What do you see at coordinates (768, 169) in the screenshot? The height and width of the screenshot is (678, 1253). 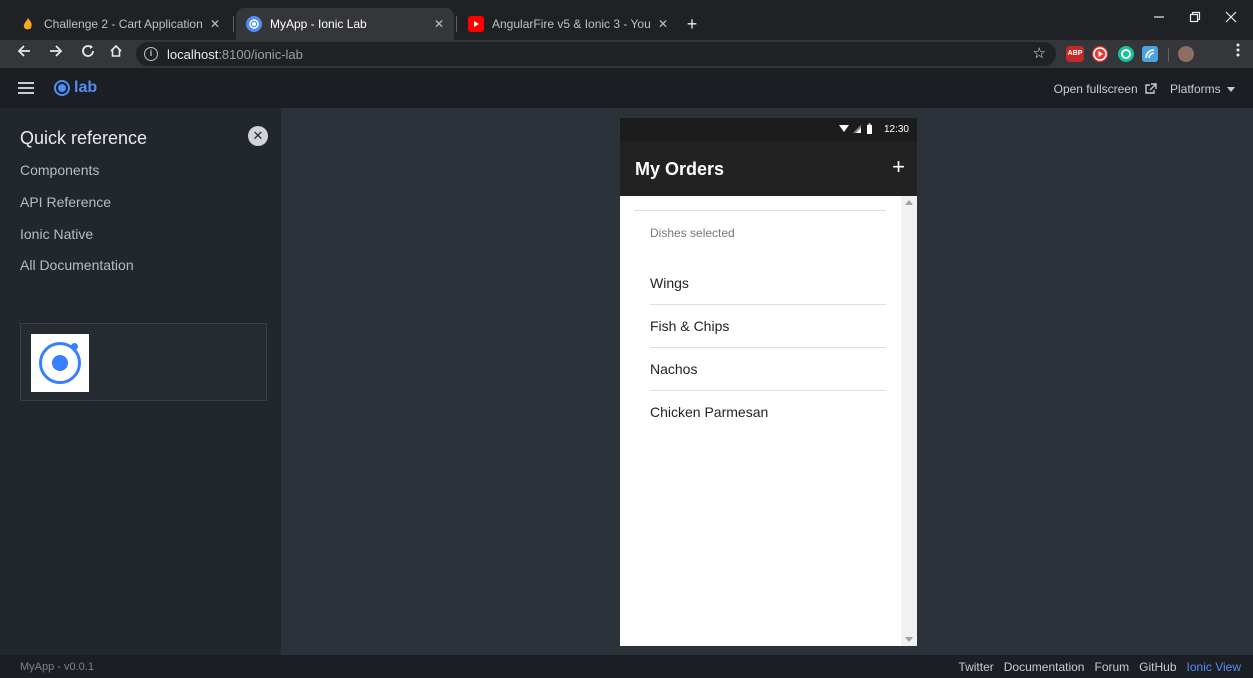 I see `app-toolbar: My Orders +` at bounding box center [768, 169].